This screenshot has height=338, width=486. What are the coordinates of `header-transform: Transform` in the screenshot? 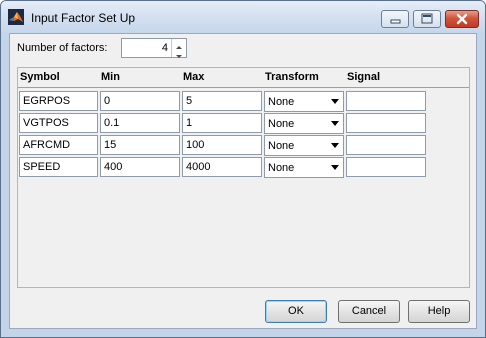 It's located at (292, 77).